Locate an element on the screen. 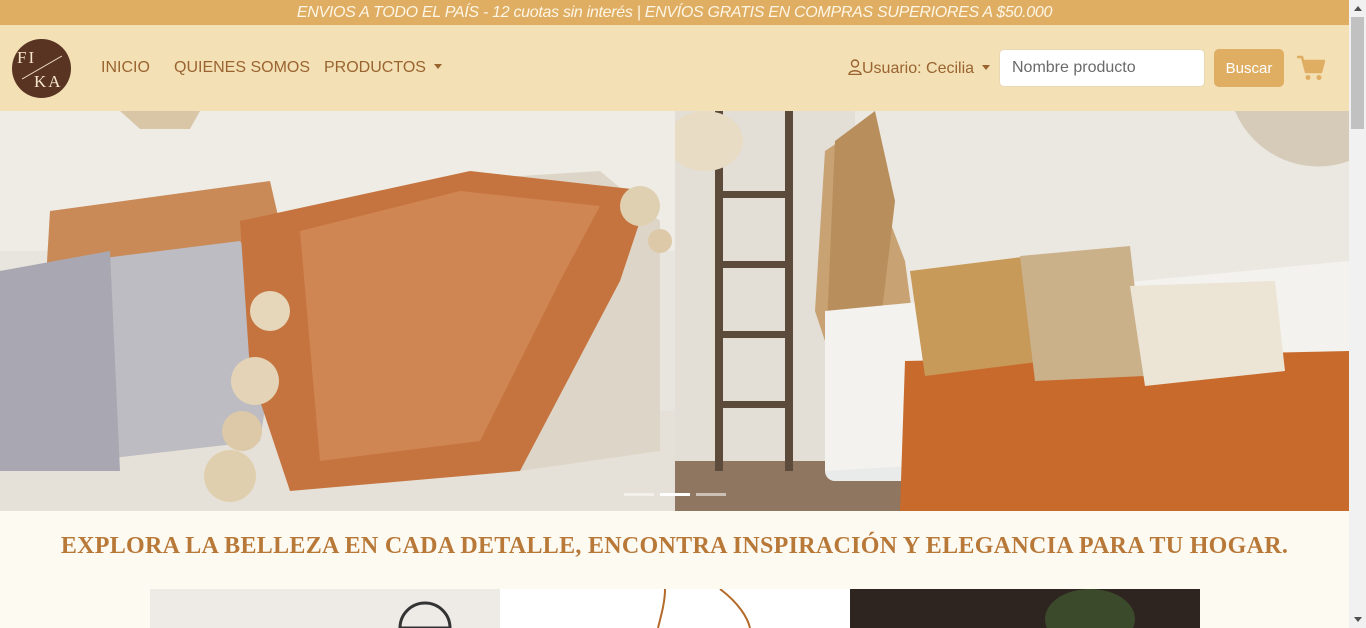 The height and width of the screenshot is (628, 1366). category-cards is located at coordinates (675, 608).